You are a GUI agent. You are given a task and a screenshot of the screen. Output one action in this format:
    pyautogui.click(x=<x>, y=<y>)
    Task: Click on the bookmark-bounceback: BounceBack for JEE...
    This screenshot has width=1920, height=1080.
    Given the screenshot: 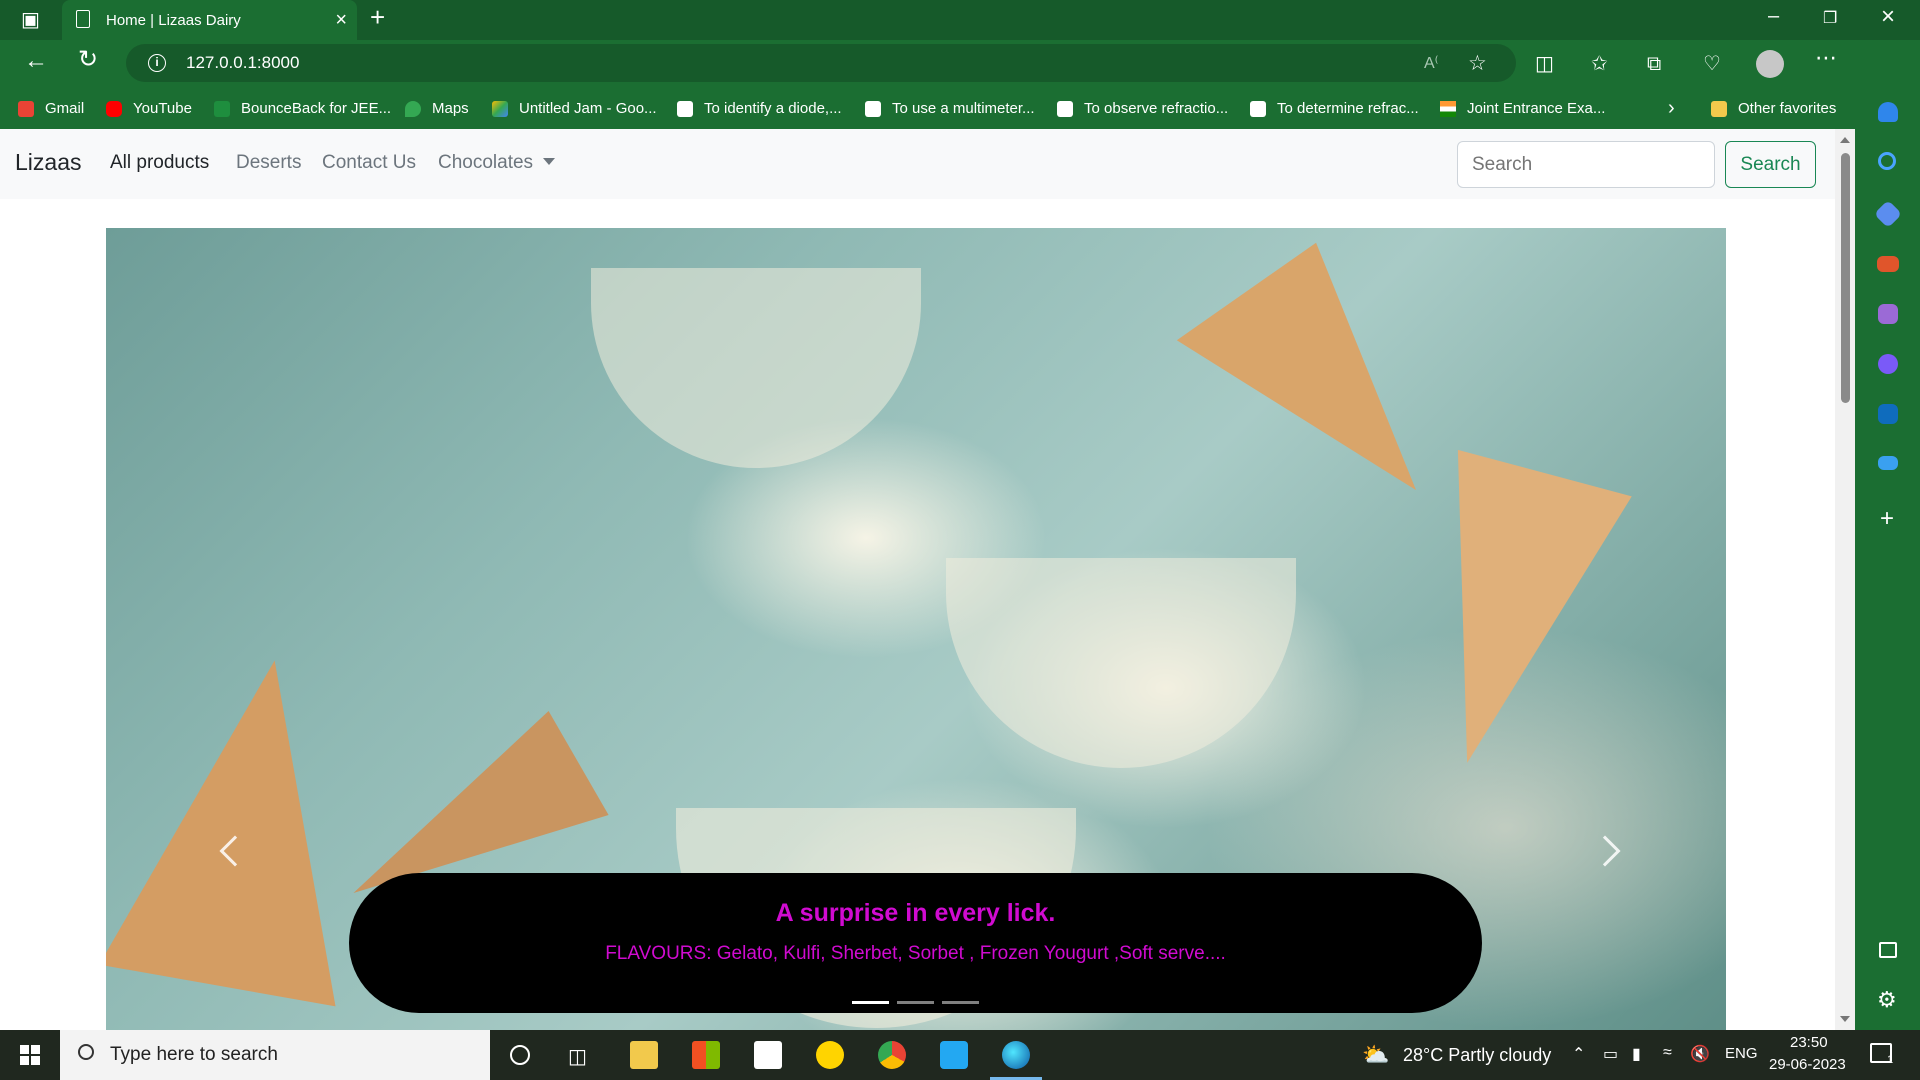 What is the action you would take?
    pyautogui.click(x=302, y=108)
    